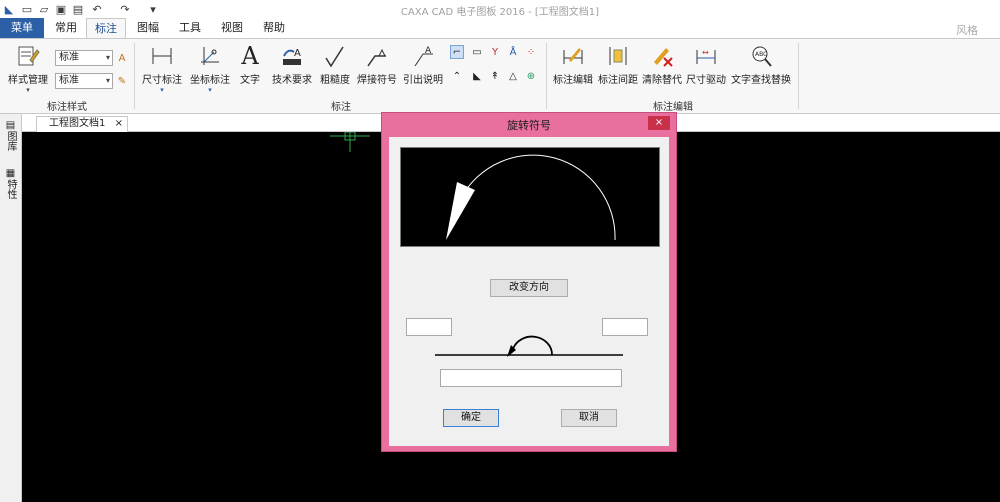 This screenshot has width=1000, height=502. Describe the element at coordinates (457, 76) in the screenshot. I see `angle-dim-icon: ⌃` at that location.